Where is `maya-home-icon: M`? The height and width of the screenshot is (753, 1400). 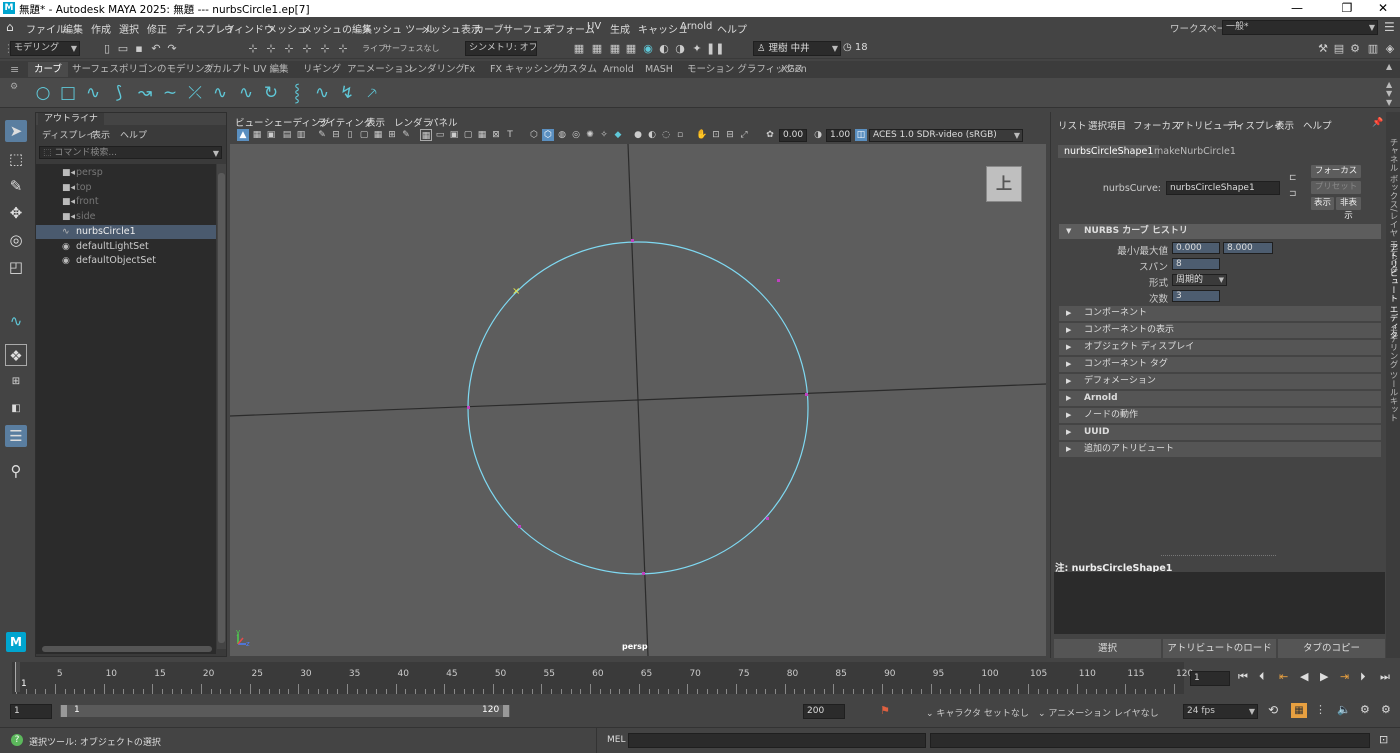
maya-home-icon: M is located at coordinates (16, 642).